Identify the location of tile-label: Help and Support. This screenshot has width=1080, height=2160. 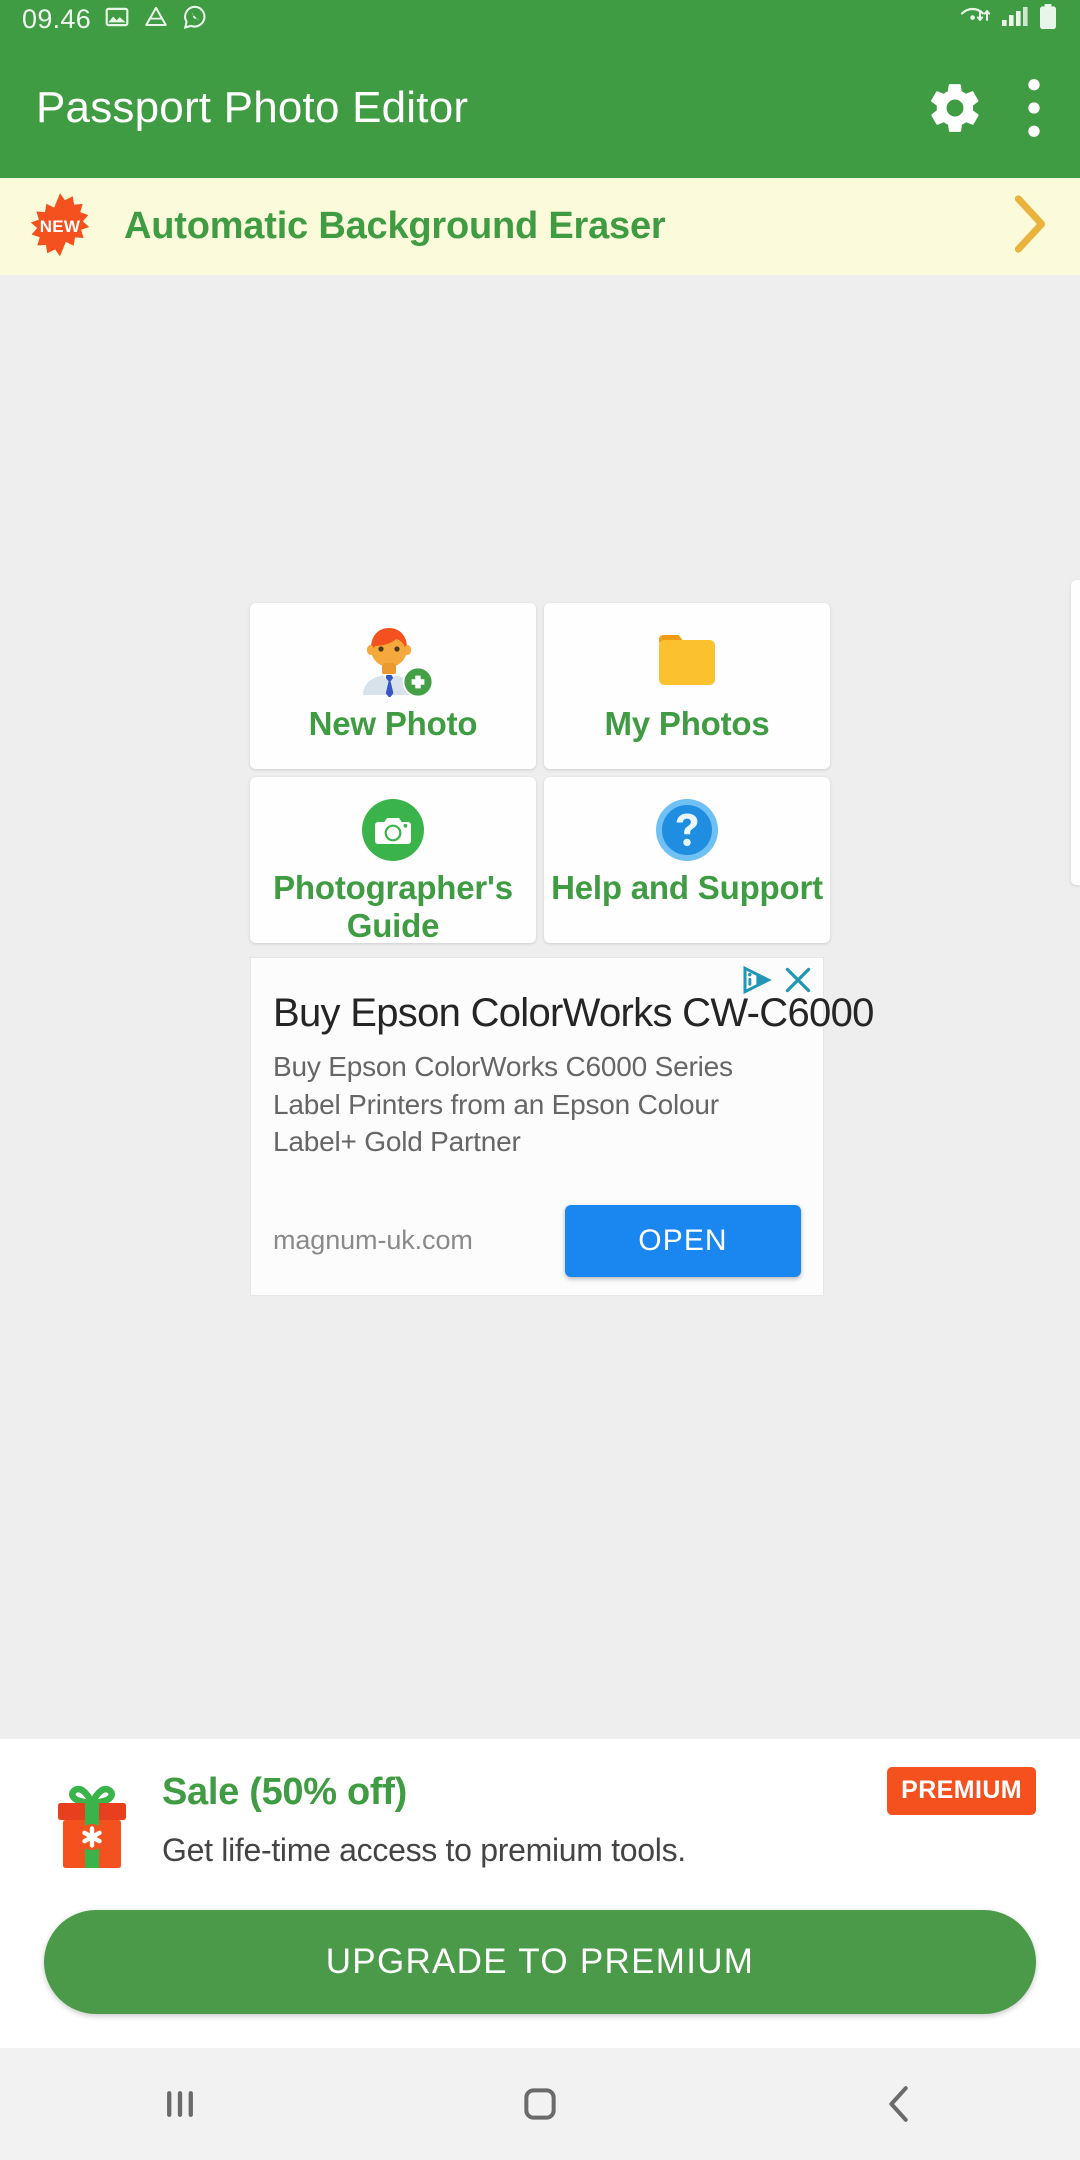
(687, 888).